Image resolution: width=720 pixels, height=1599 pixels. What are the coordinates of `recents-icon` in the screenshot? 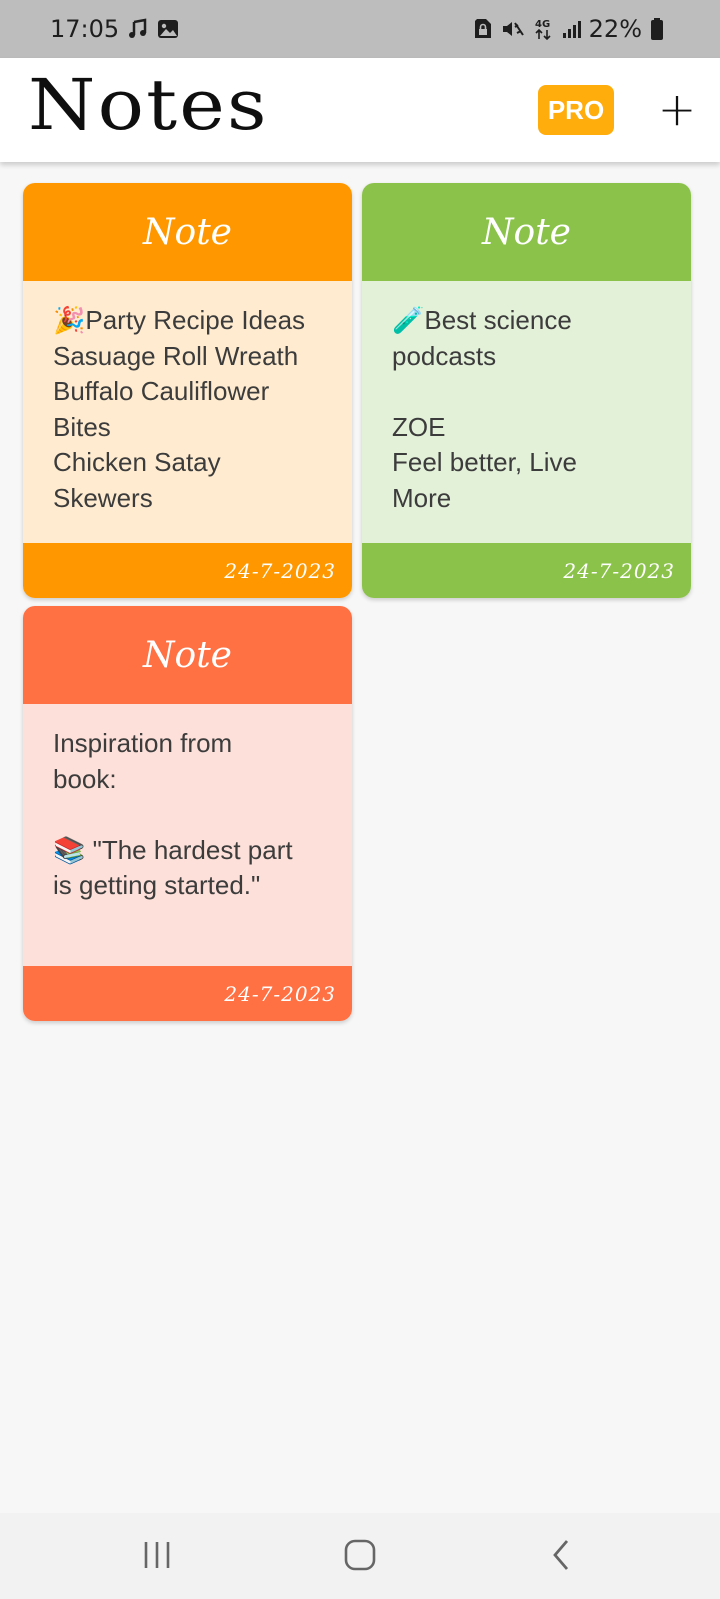 It's located at (157, 1555).